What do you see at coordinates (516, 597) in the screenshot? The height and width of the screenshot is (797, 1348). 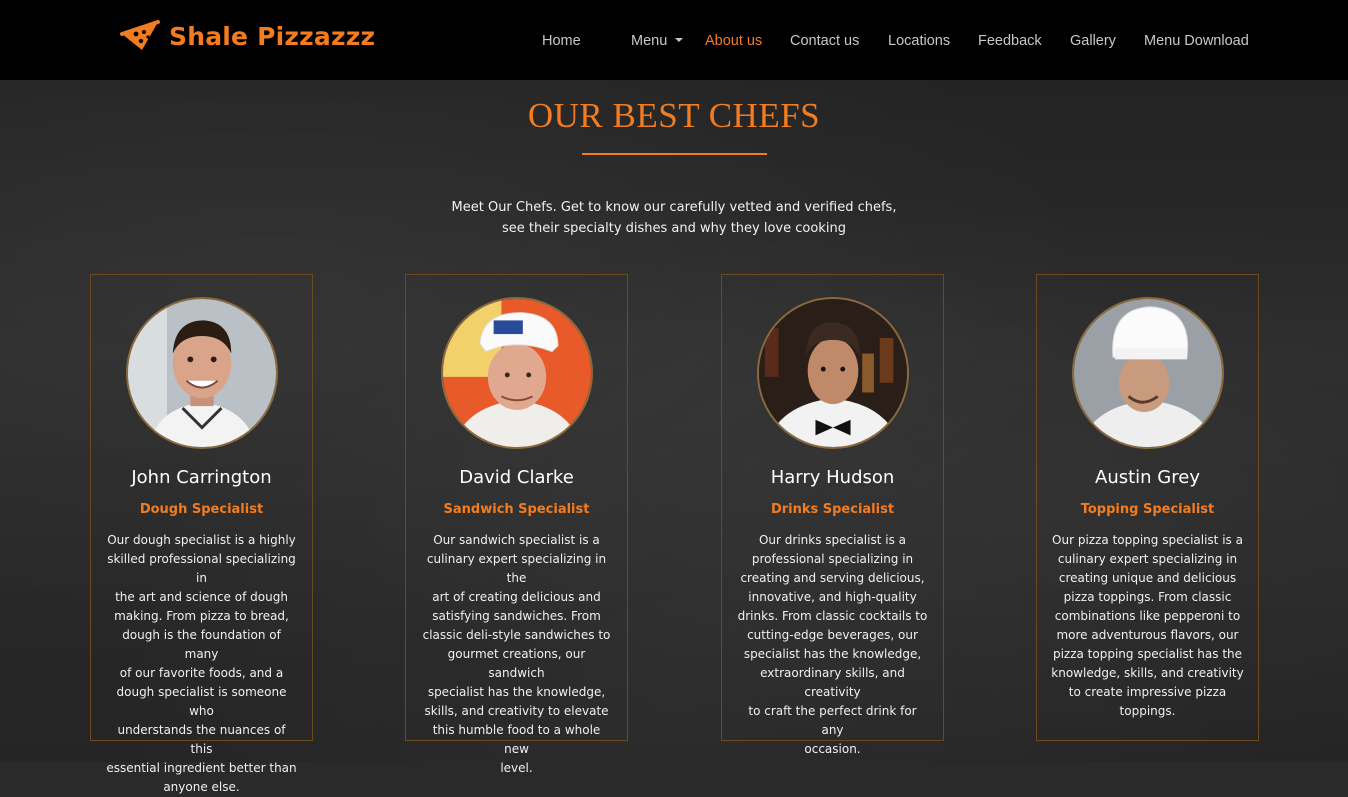 I see `desc-line: art of creating delicious and` at bounding box center [516, 597].